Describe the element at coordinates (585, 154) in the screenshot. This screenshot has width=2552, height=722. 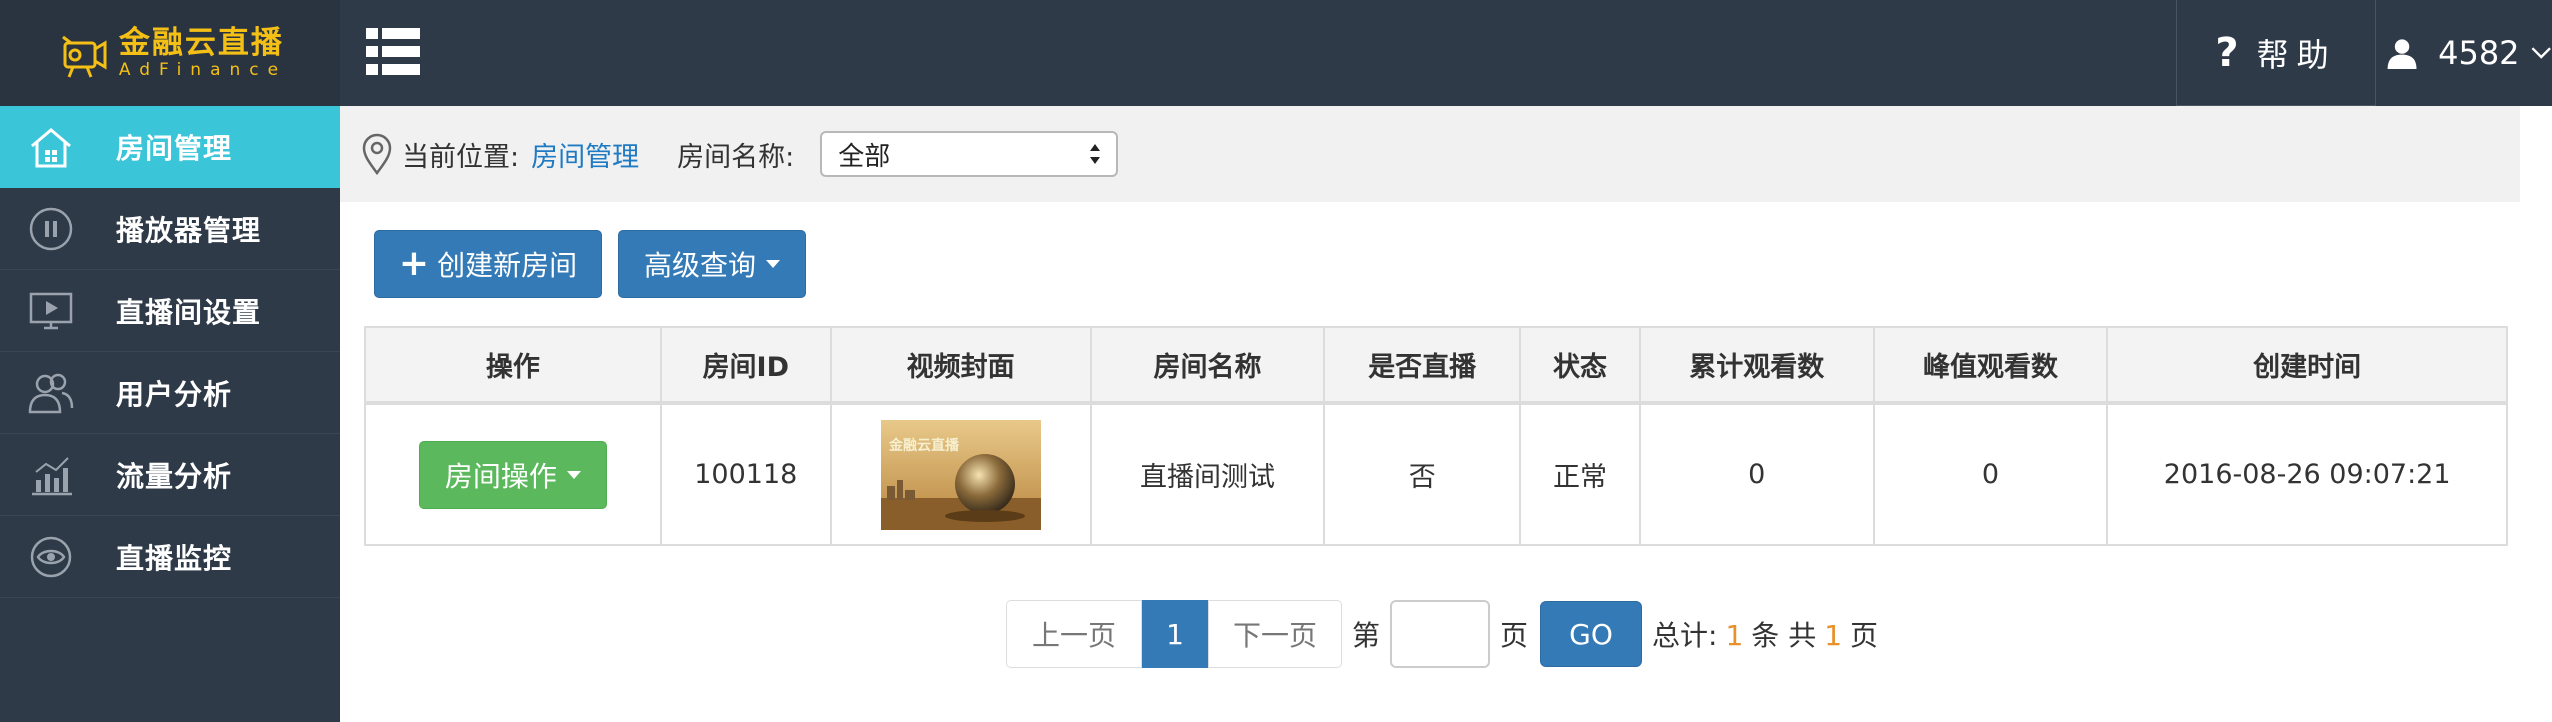
I see `breadcrumb-current-link: 房间管理` at that location.